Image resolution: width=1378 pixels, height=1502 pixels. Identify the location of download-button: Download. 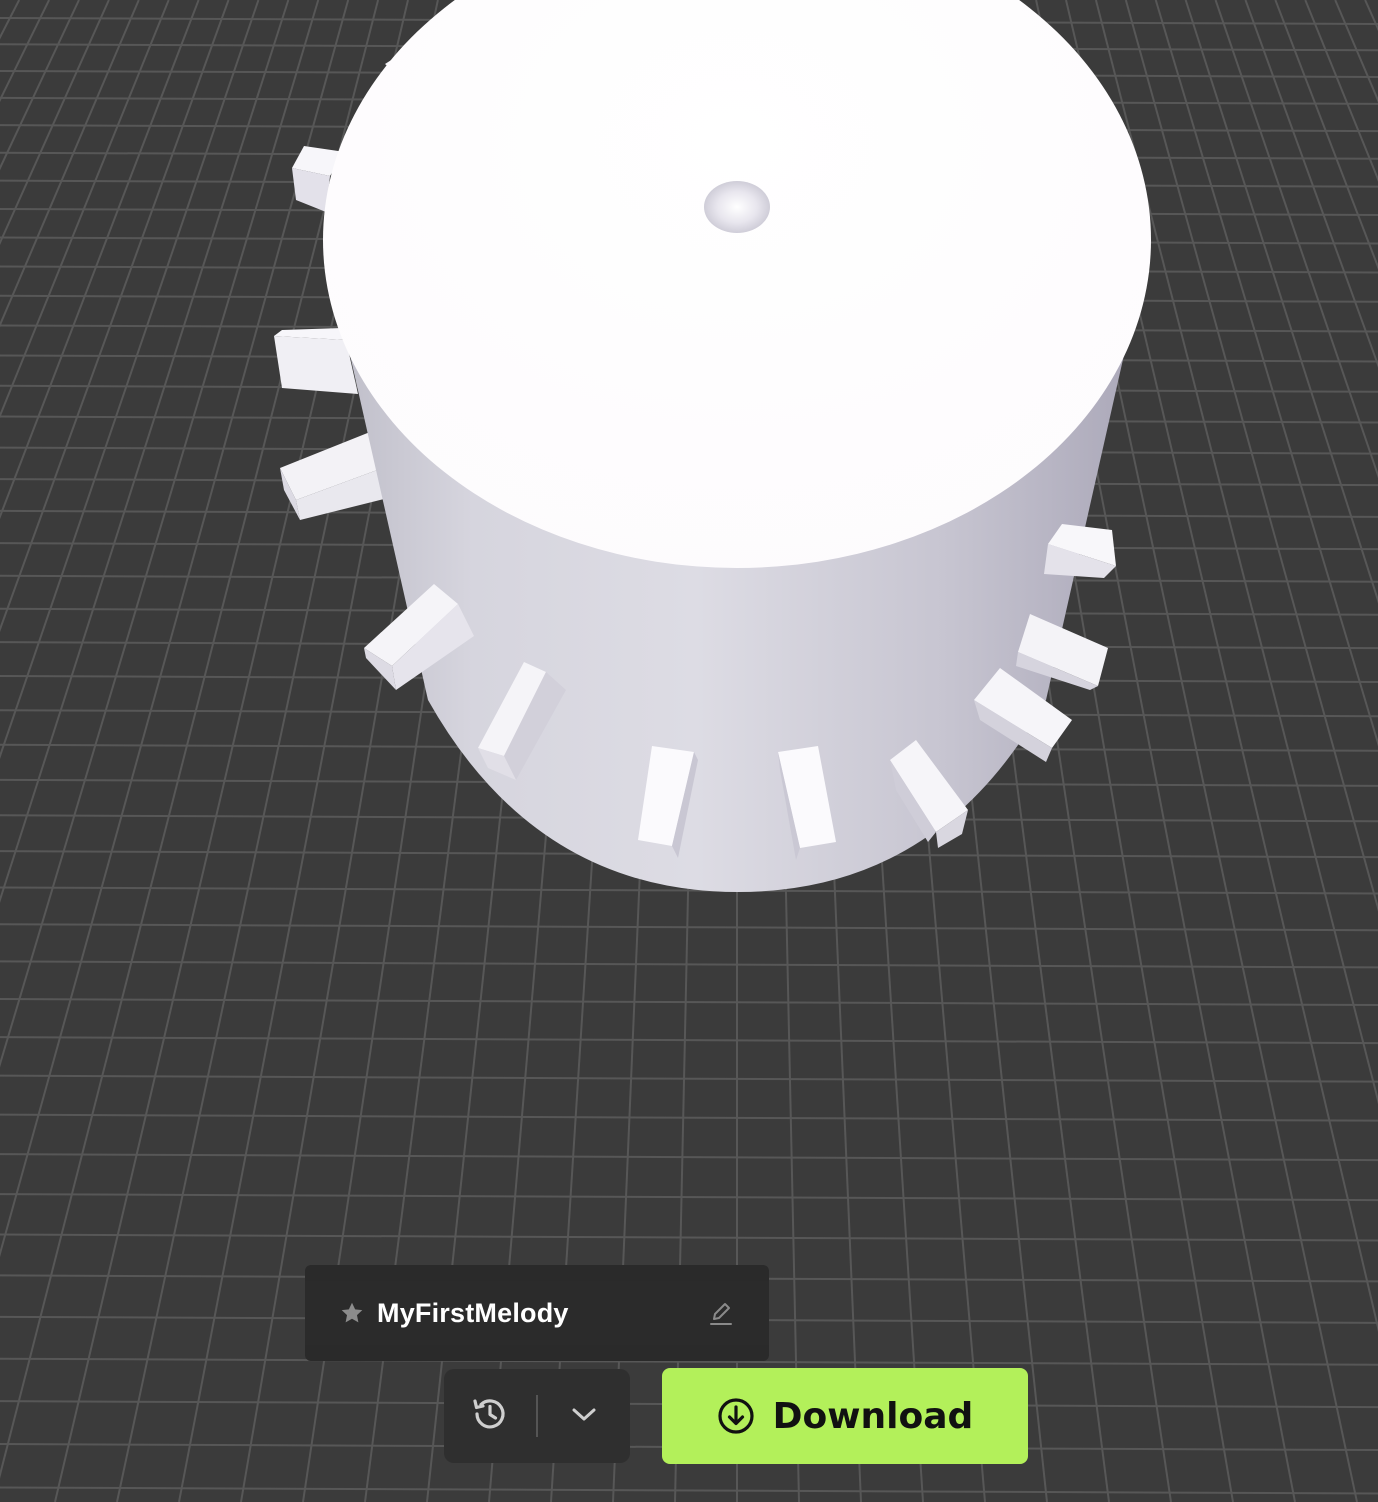
(845, 1416).